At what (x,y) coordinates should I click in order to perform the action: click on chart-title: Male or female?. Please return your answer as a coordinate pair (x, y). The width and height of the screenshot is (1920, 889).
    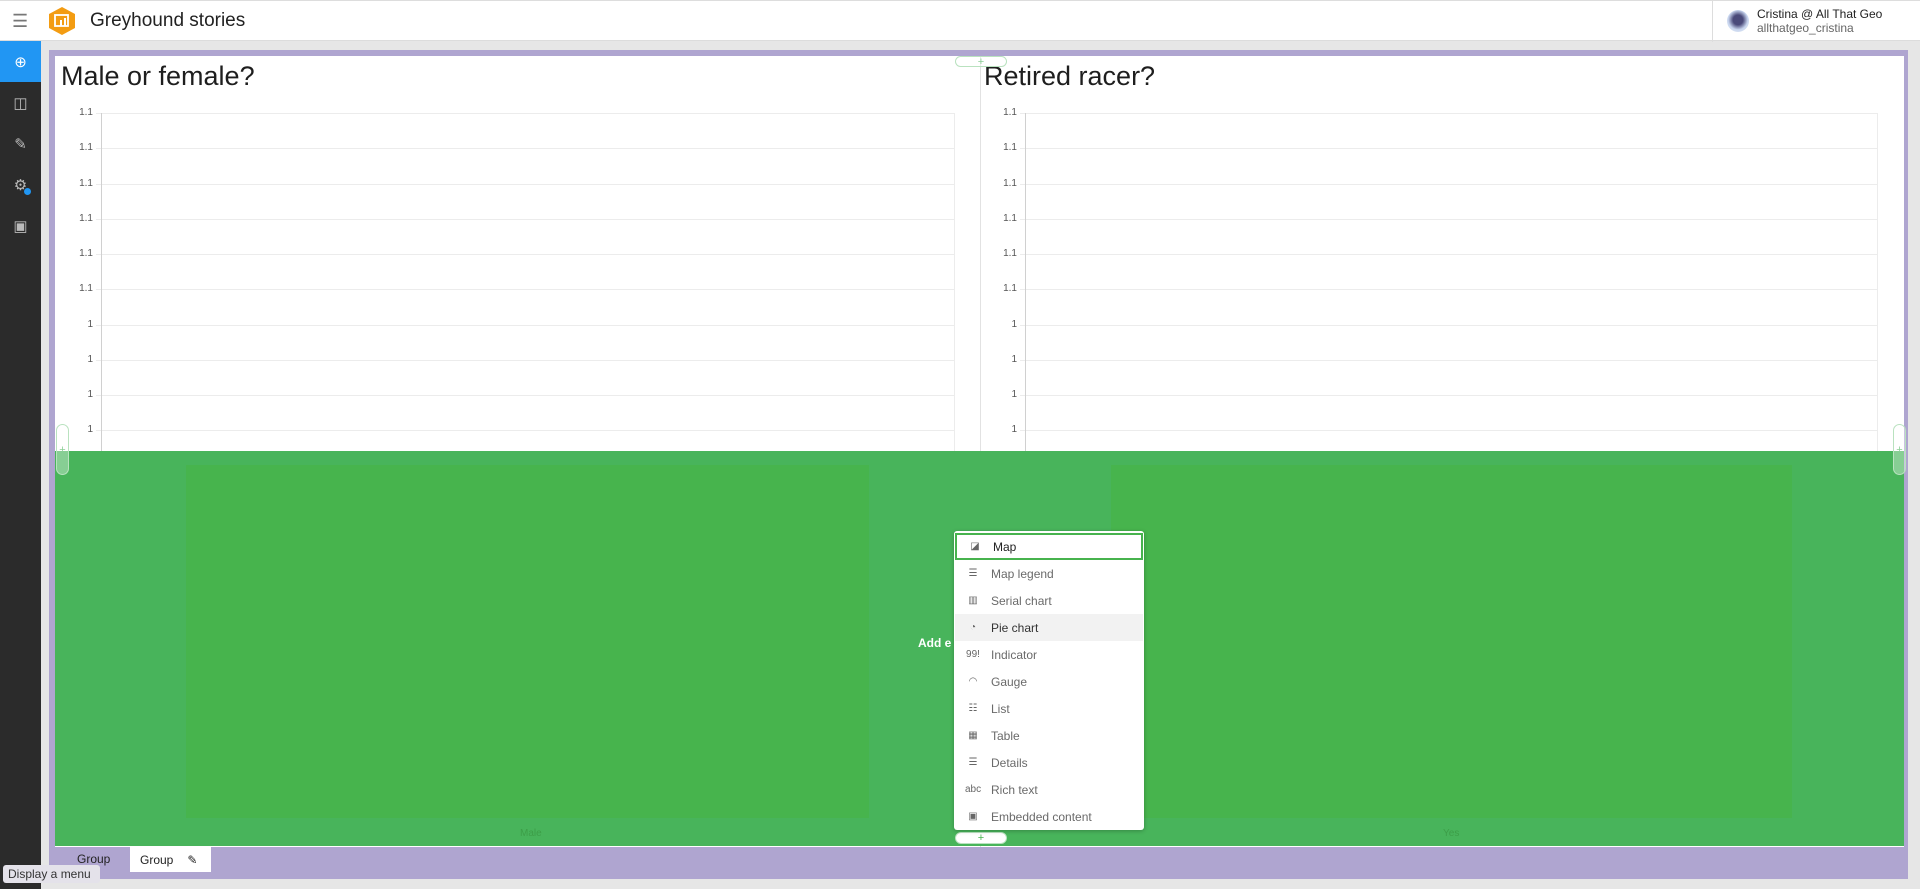
    Looking at the image, I should click on (158, 76).